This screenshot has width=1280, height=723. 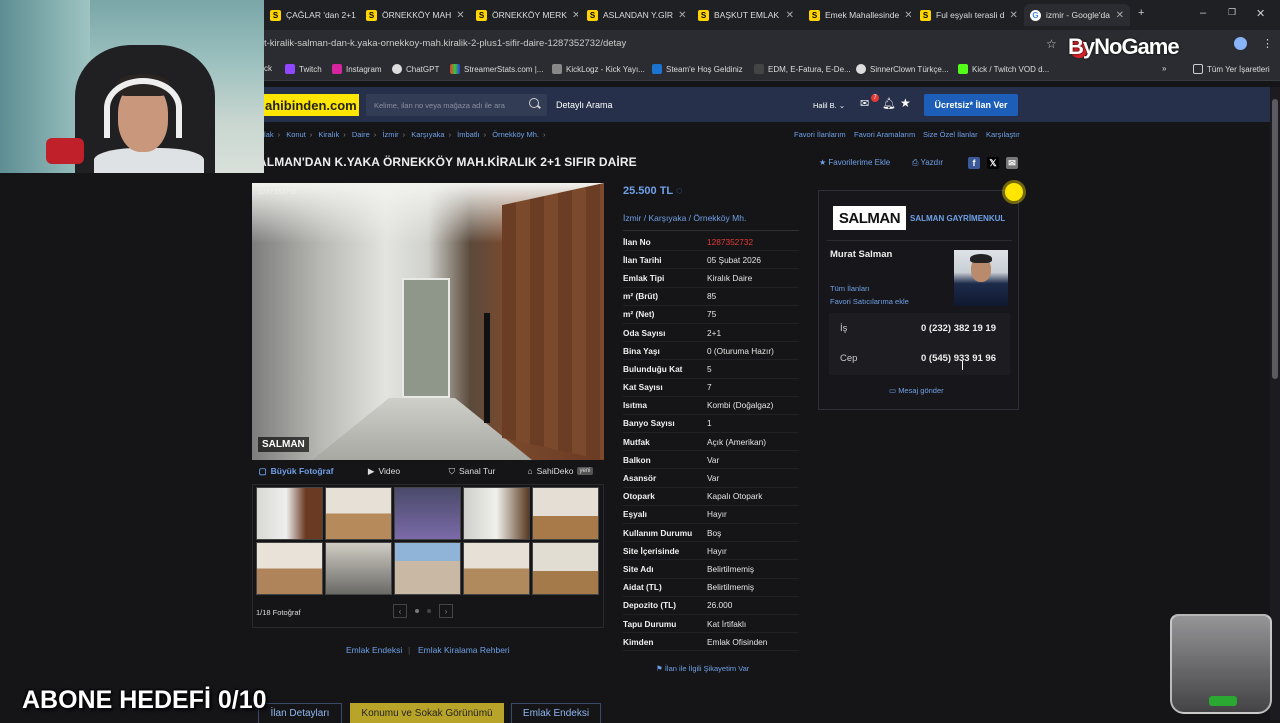 What do you see at coordinates (584, 105) in the screenshot?
I see `detailed-search-link: Detaylı Arama` at bounding box center [584, 105].